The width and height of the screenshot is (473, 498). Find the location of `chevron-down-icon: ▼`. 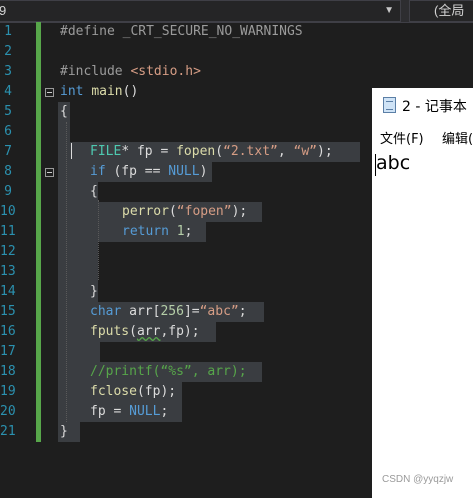

chevron-down-icon: ▼ is located at coordinates (389, 10).